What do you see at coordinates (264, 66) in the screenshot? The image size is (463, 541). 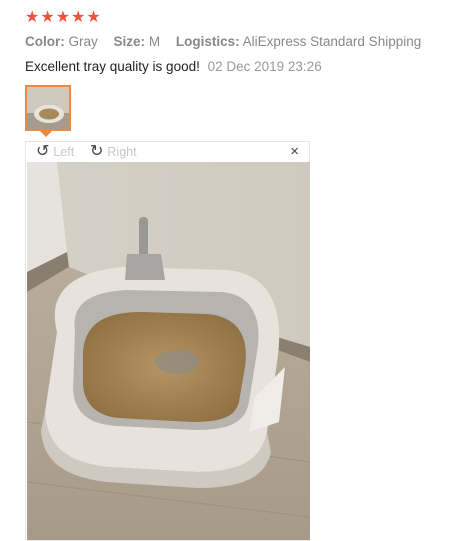 I see `review-date: 02 Dec 2019 23:26` at bounding box center [264, 66].